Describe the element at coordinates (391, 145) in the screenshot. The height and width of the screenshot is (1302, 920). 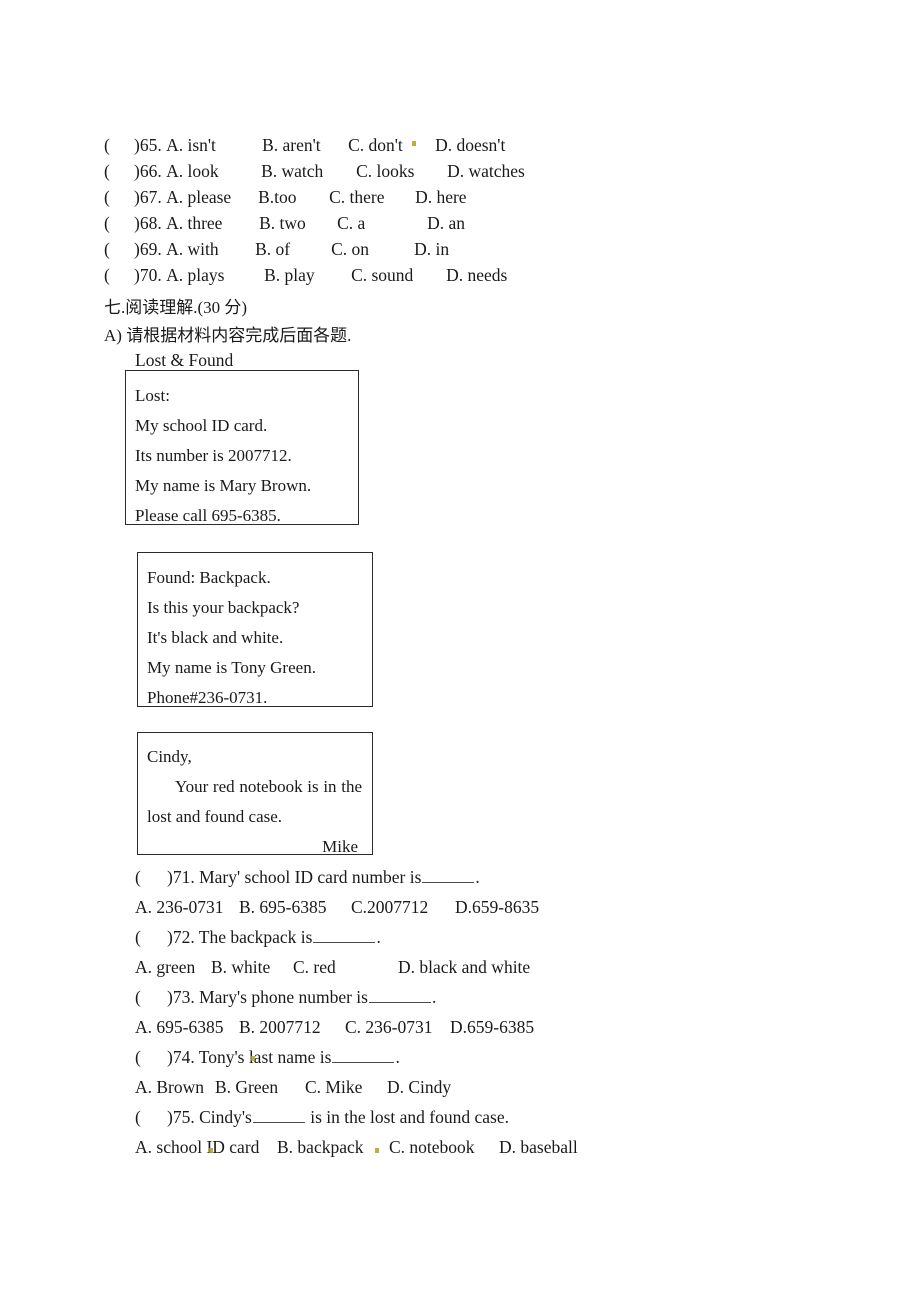
I see `option-c: C. don't` at that location.